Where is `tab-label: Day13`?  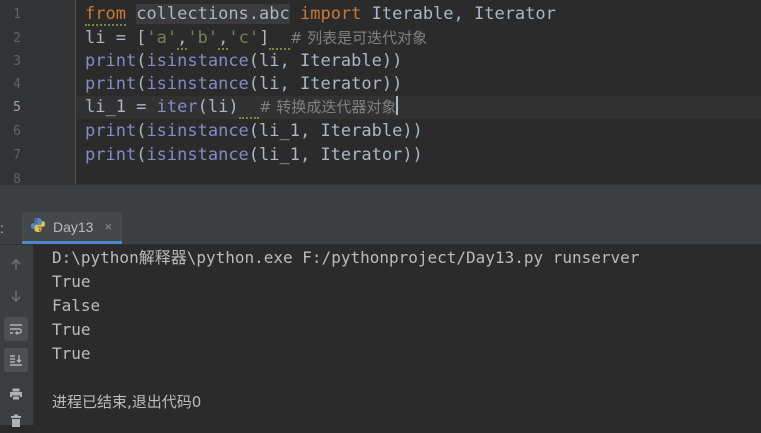
tab-label: Day13 is located at coordinates (73, 226).